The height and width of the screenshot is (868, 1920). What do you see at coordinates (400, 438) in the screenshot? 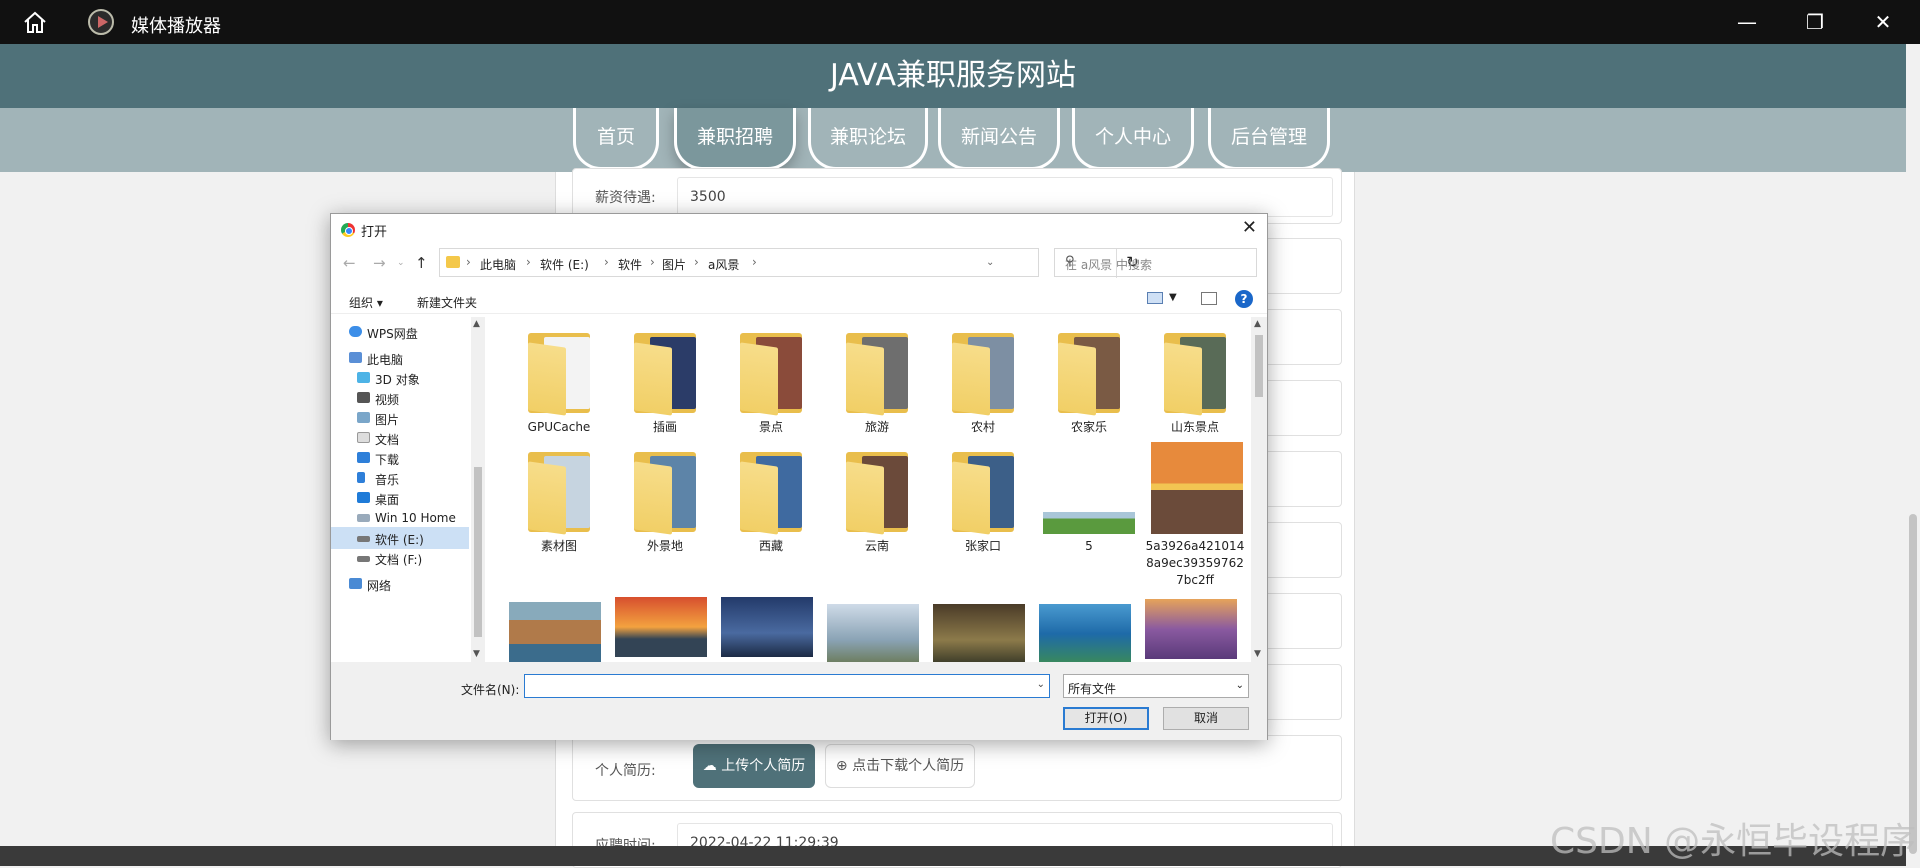
I see `nav-item-documents: 文档` at bounding box center [400, 438].